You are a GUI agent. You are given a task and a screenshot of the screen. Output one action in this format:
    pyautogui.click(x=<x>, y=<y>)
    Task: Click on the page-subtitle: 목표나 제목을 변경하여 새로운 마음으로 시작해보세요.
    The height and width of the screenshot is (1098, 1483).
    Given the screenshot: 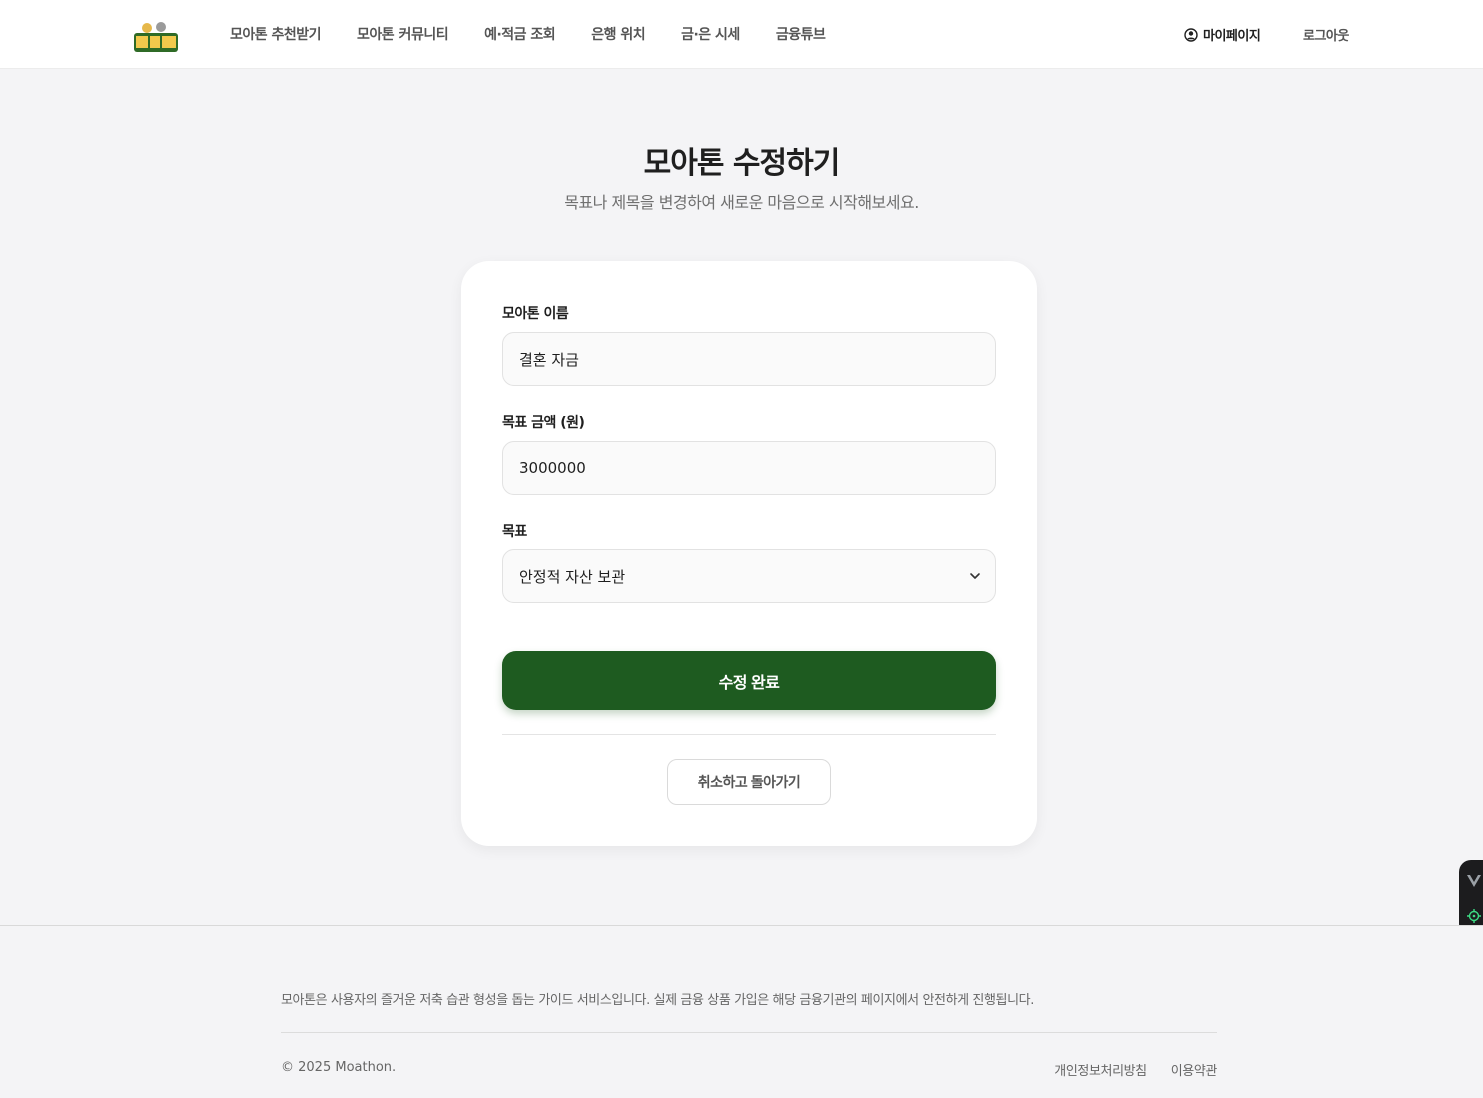 What is the action you would take?
    pyautogui.click(x=741, y=202)
    